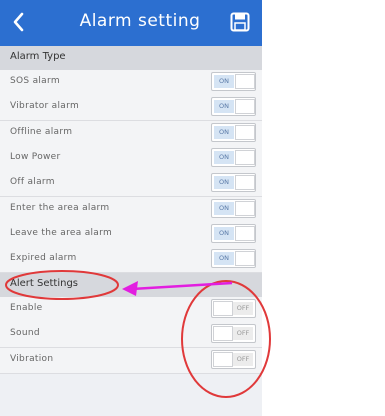 The width and height of the screenshot is (385, 416). What do you see at coordinates (60, 207) in the screenshot?
I see `setting-label: Enter the area alarm` at bounding box center [60, 207].